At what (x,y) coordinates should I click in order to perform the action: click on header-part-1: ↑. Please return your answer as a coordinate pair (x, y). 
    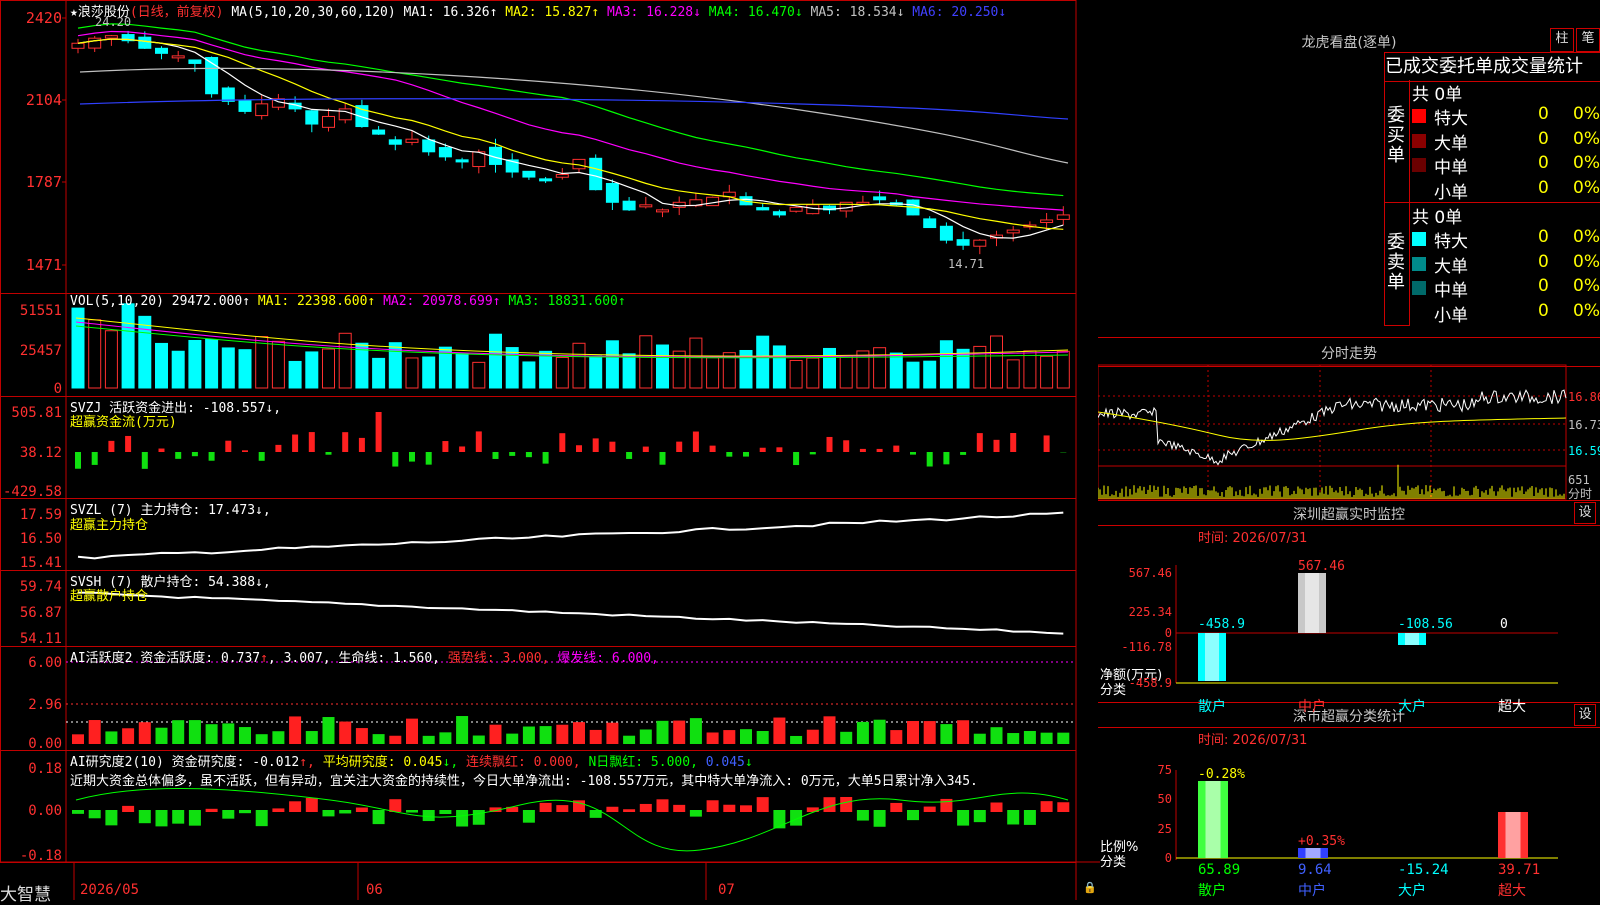
    Looking at the image, I should click on (264, 658).